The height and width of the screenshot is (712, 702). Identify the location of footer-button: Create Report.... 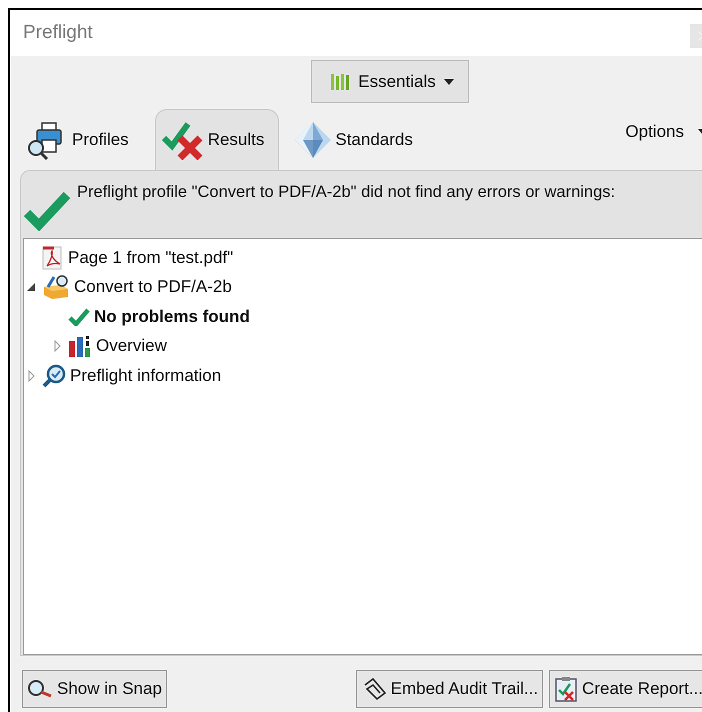
(625, 689).